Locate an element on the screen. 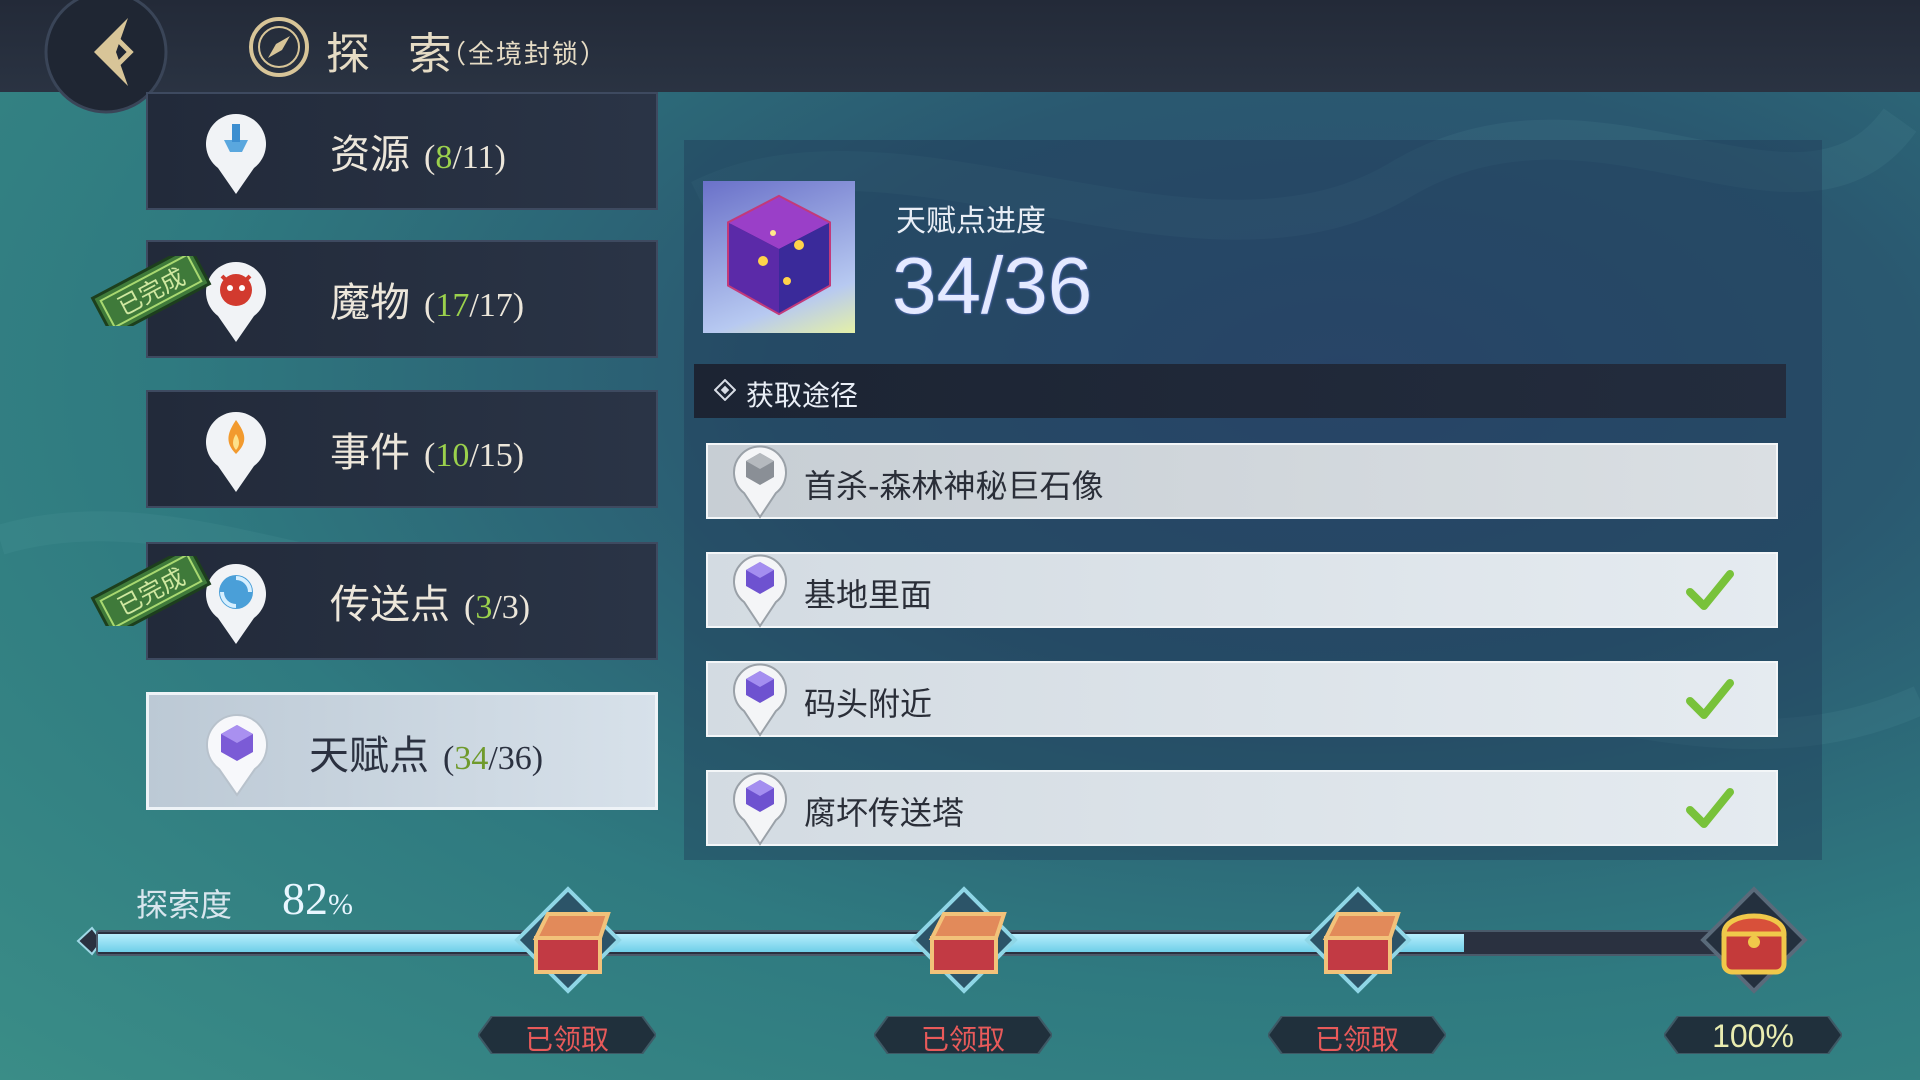 This screenshot has width=1920, height=1080. way-label: 基地里面 is located at coordinates (868, 595).